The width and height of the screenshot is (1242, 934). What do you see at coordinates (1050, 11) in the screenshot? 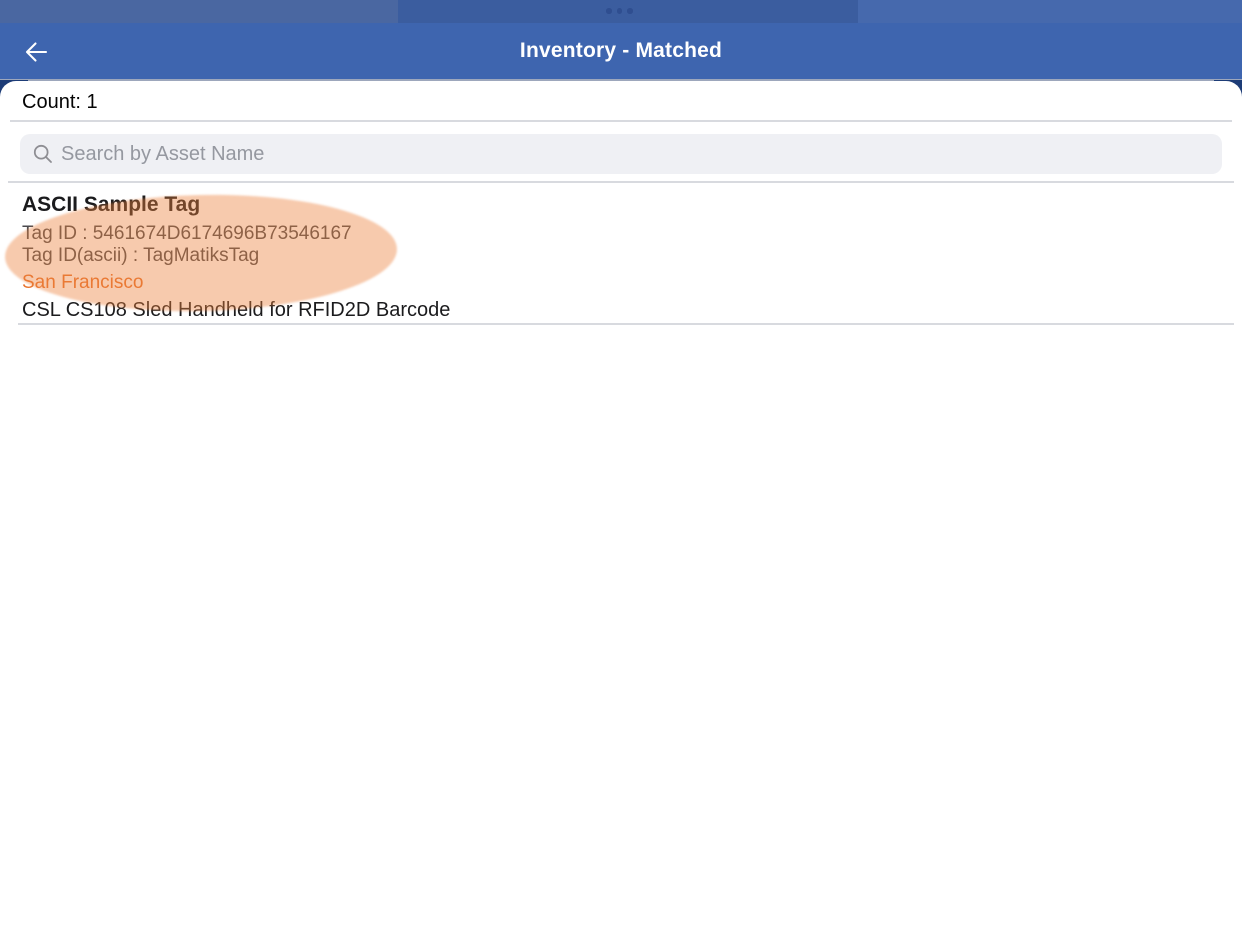
I see `status-bar-right-segment` at bounding box center [1050, 11].